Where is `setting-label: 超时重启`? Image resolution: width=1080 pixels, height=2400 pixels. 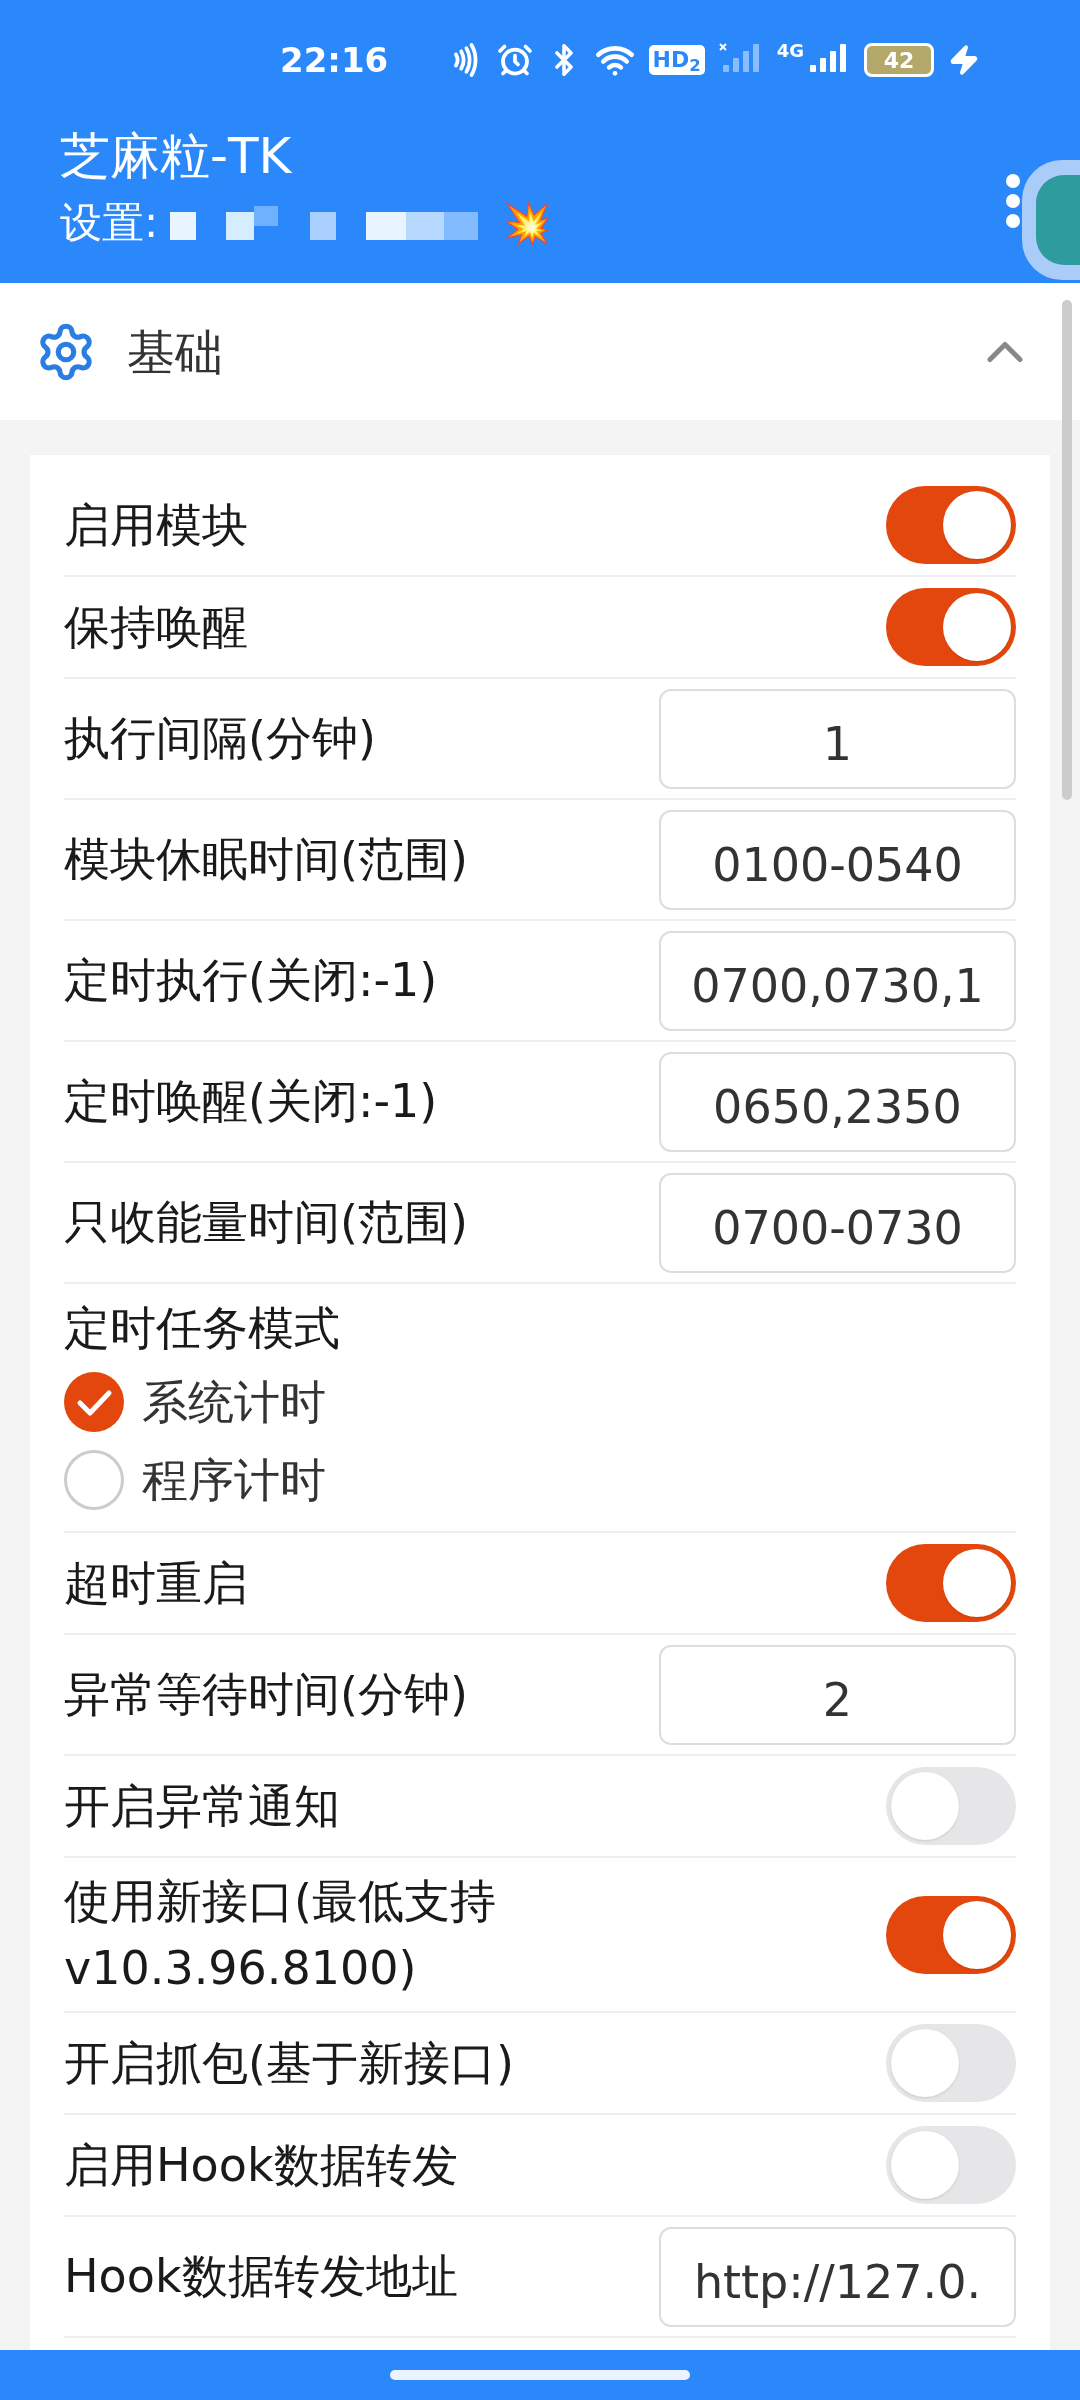
setting-label: 超时重启 is located at coordinates (156, 1583).